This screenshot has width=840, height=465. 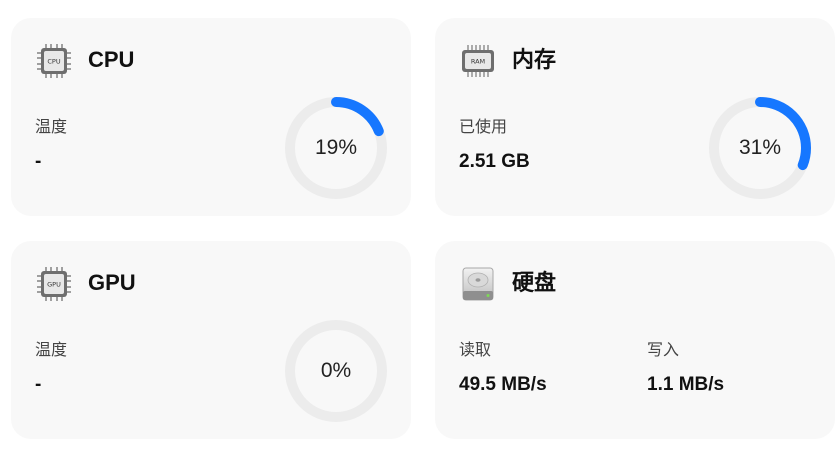 I want to click on gpu-icon-label: GPU, so click(x=54, y=285).